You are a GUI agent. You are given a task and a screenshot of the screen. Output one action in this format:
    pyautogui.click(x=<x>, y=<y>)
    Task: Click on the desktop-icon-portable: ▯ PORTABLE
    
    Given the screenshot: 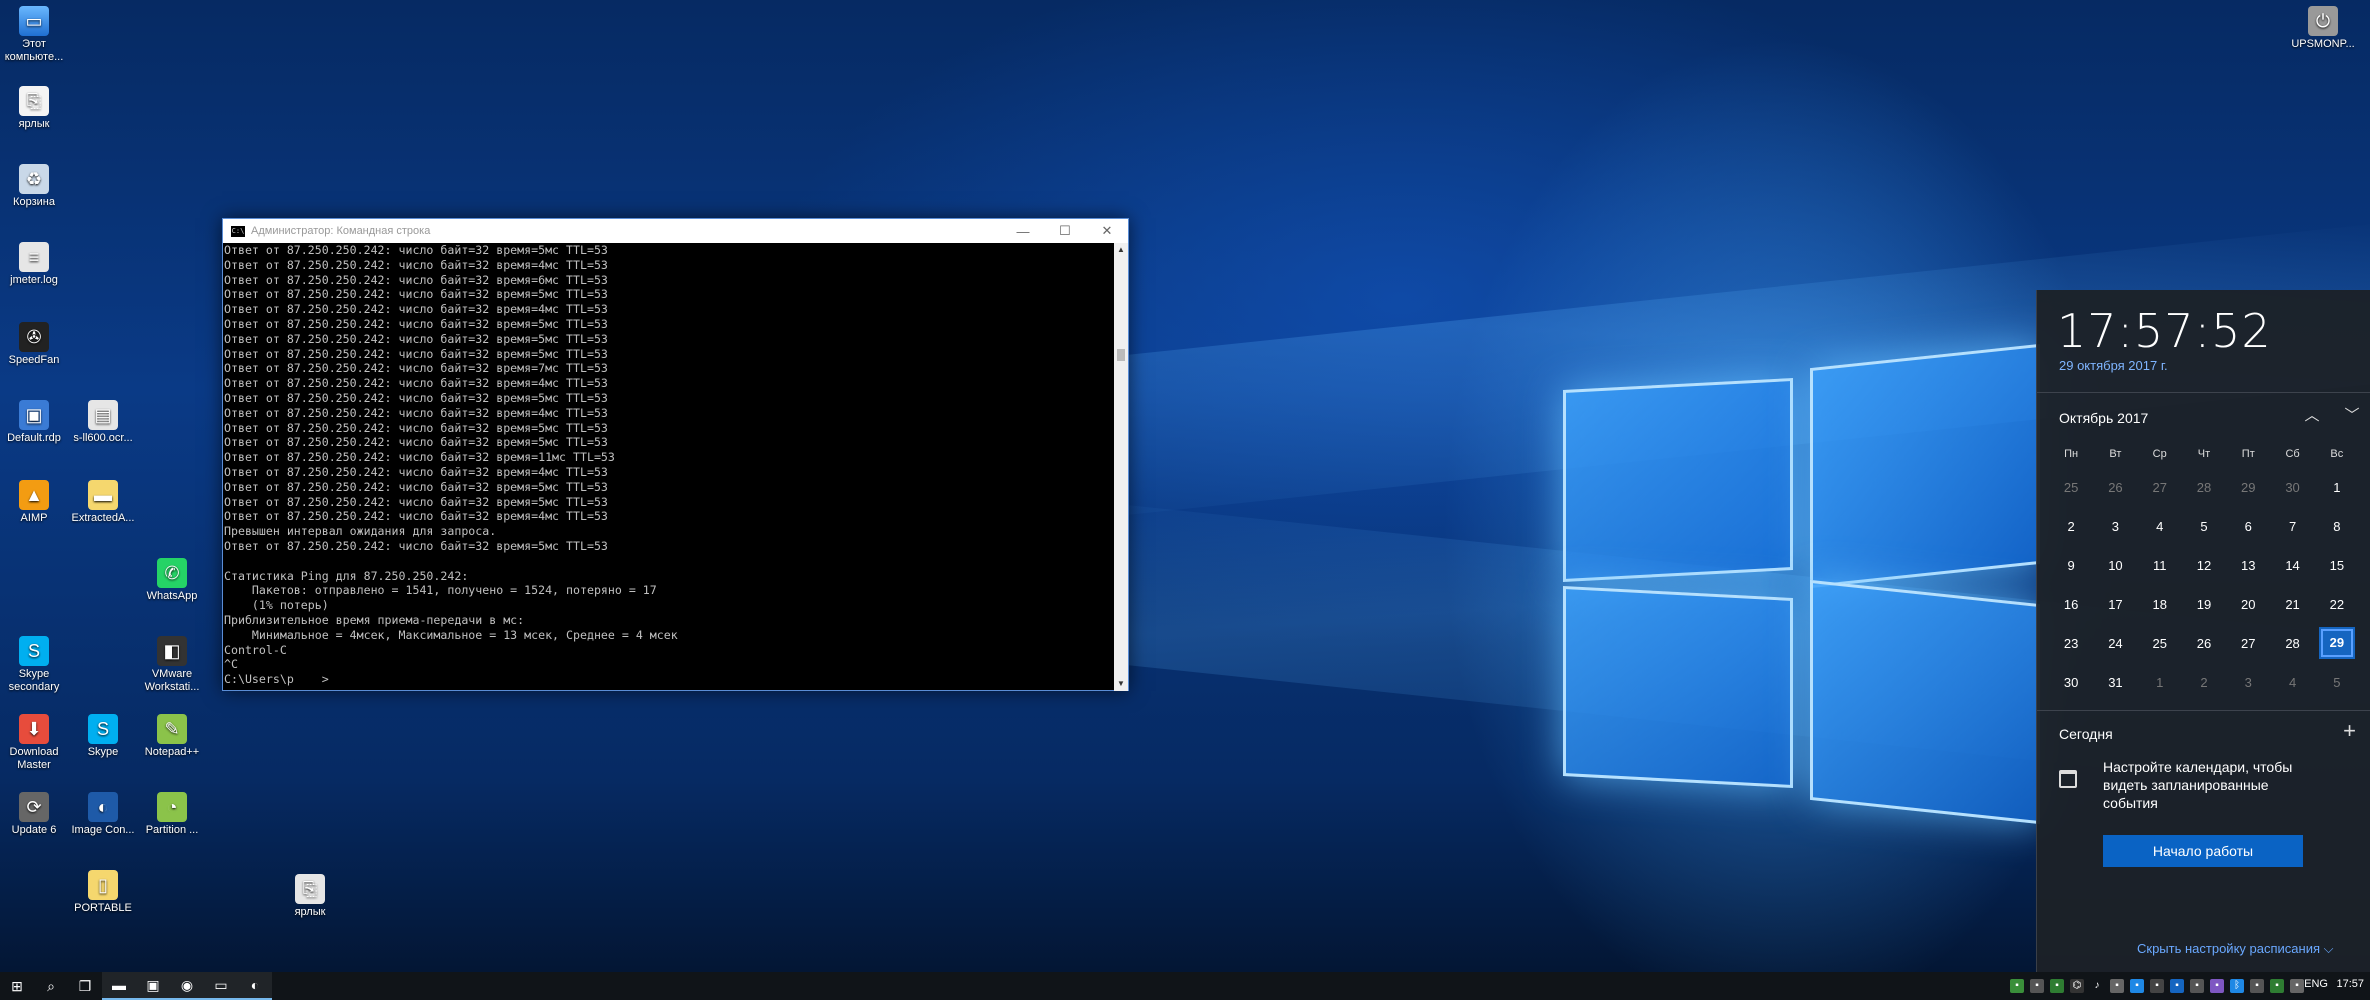 What is the action you would take?
    pyautogui.click(x=103, y=892)
    